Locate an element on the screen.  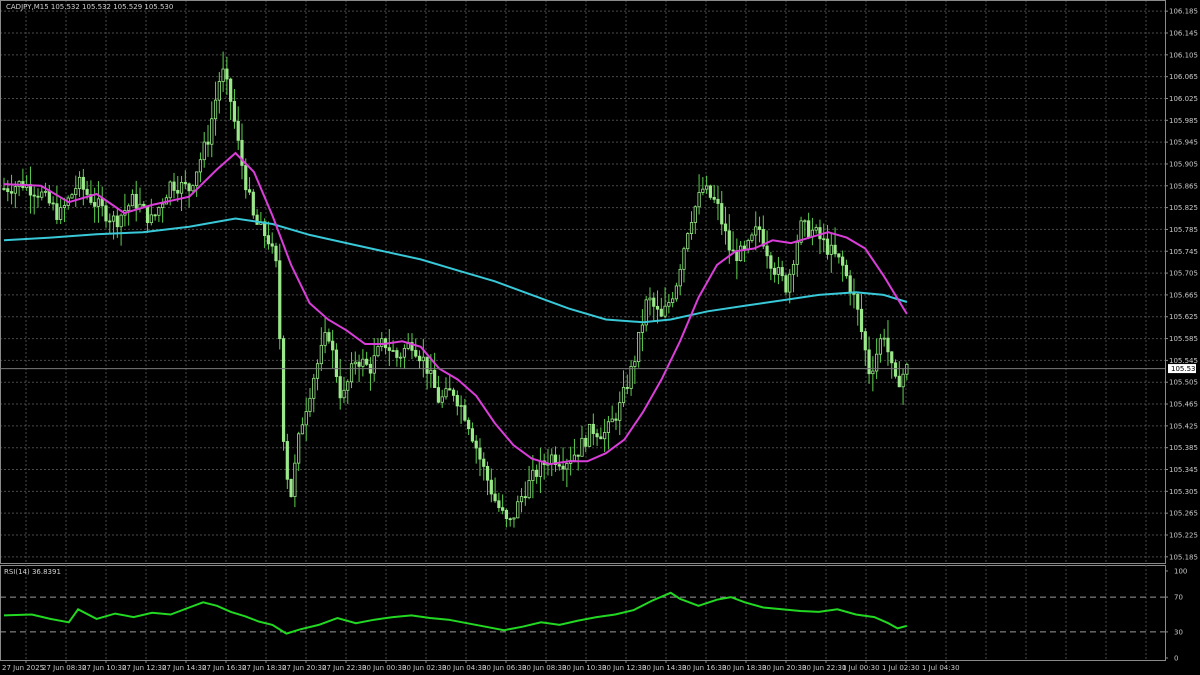
price-axis-label: 105.705 is located at coordinates (1183, 274).